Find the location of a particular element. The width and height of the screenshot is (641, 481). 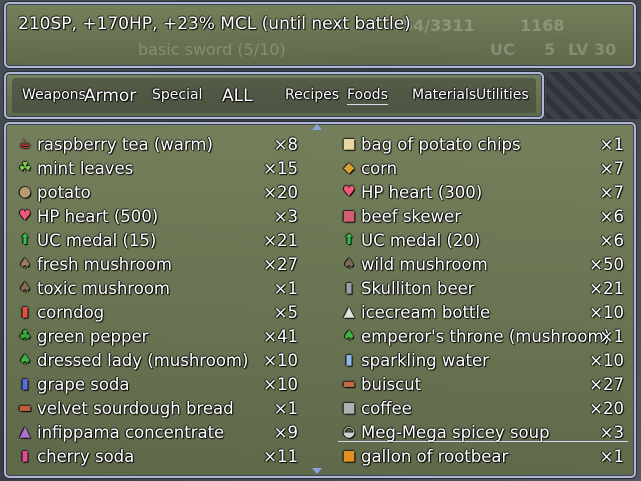

list-item: ● potato ×20 is located at coordinates (157, 192).